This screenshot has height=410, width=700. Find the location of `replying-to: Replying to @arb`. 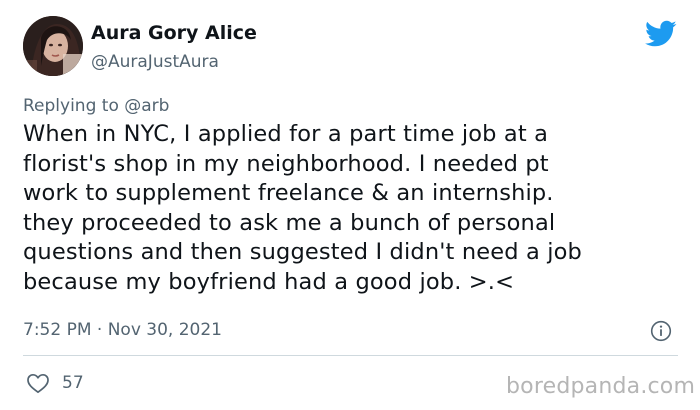

replying-to: Replying to @arb is located at coordinates (96, 106).